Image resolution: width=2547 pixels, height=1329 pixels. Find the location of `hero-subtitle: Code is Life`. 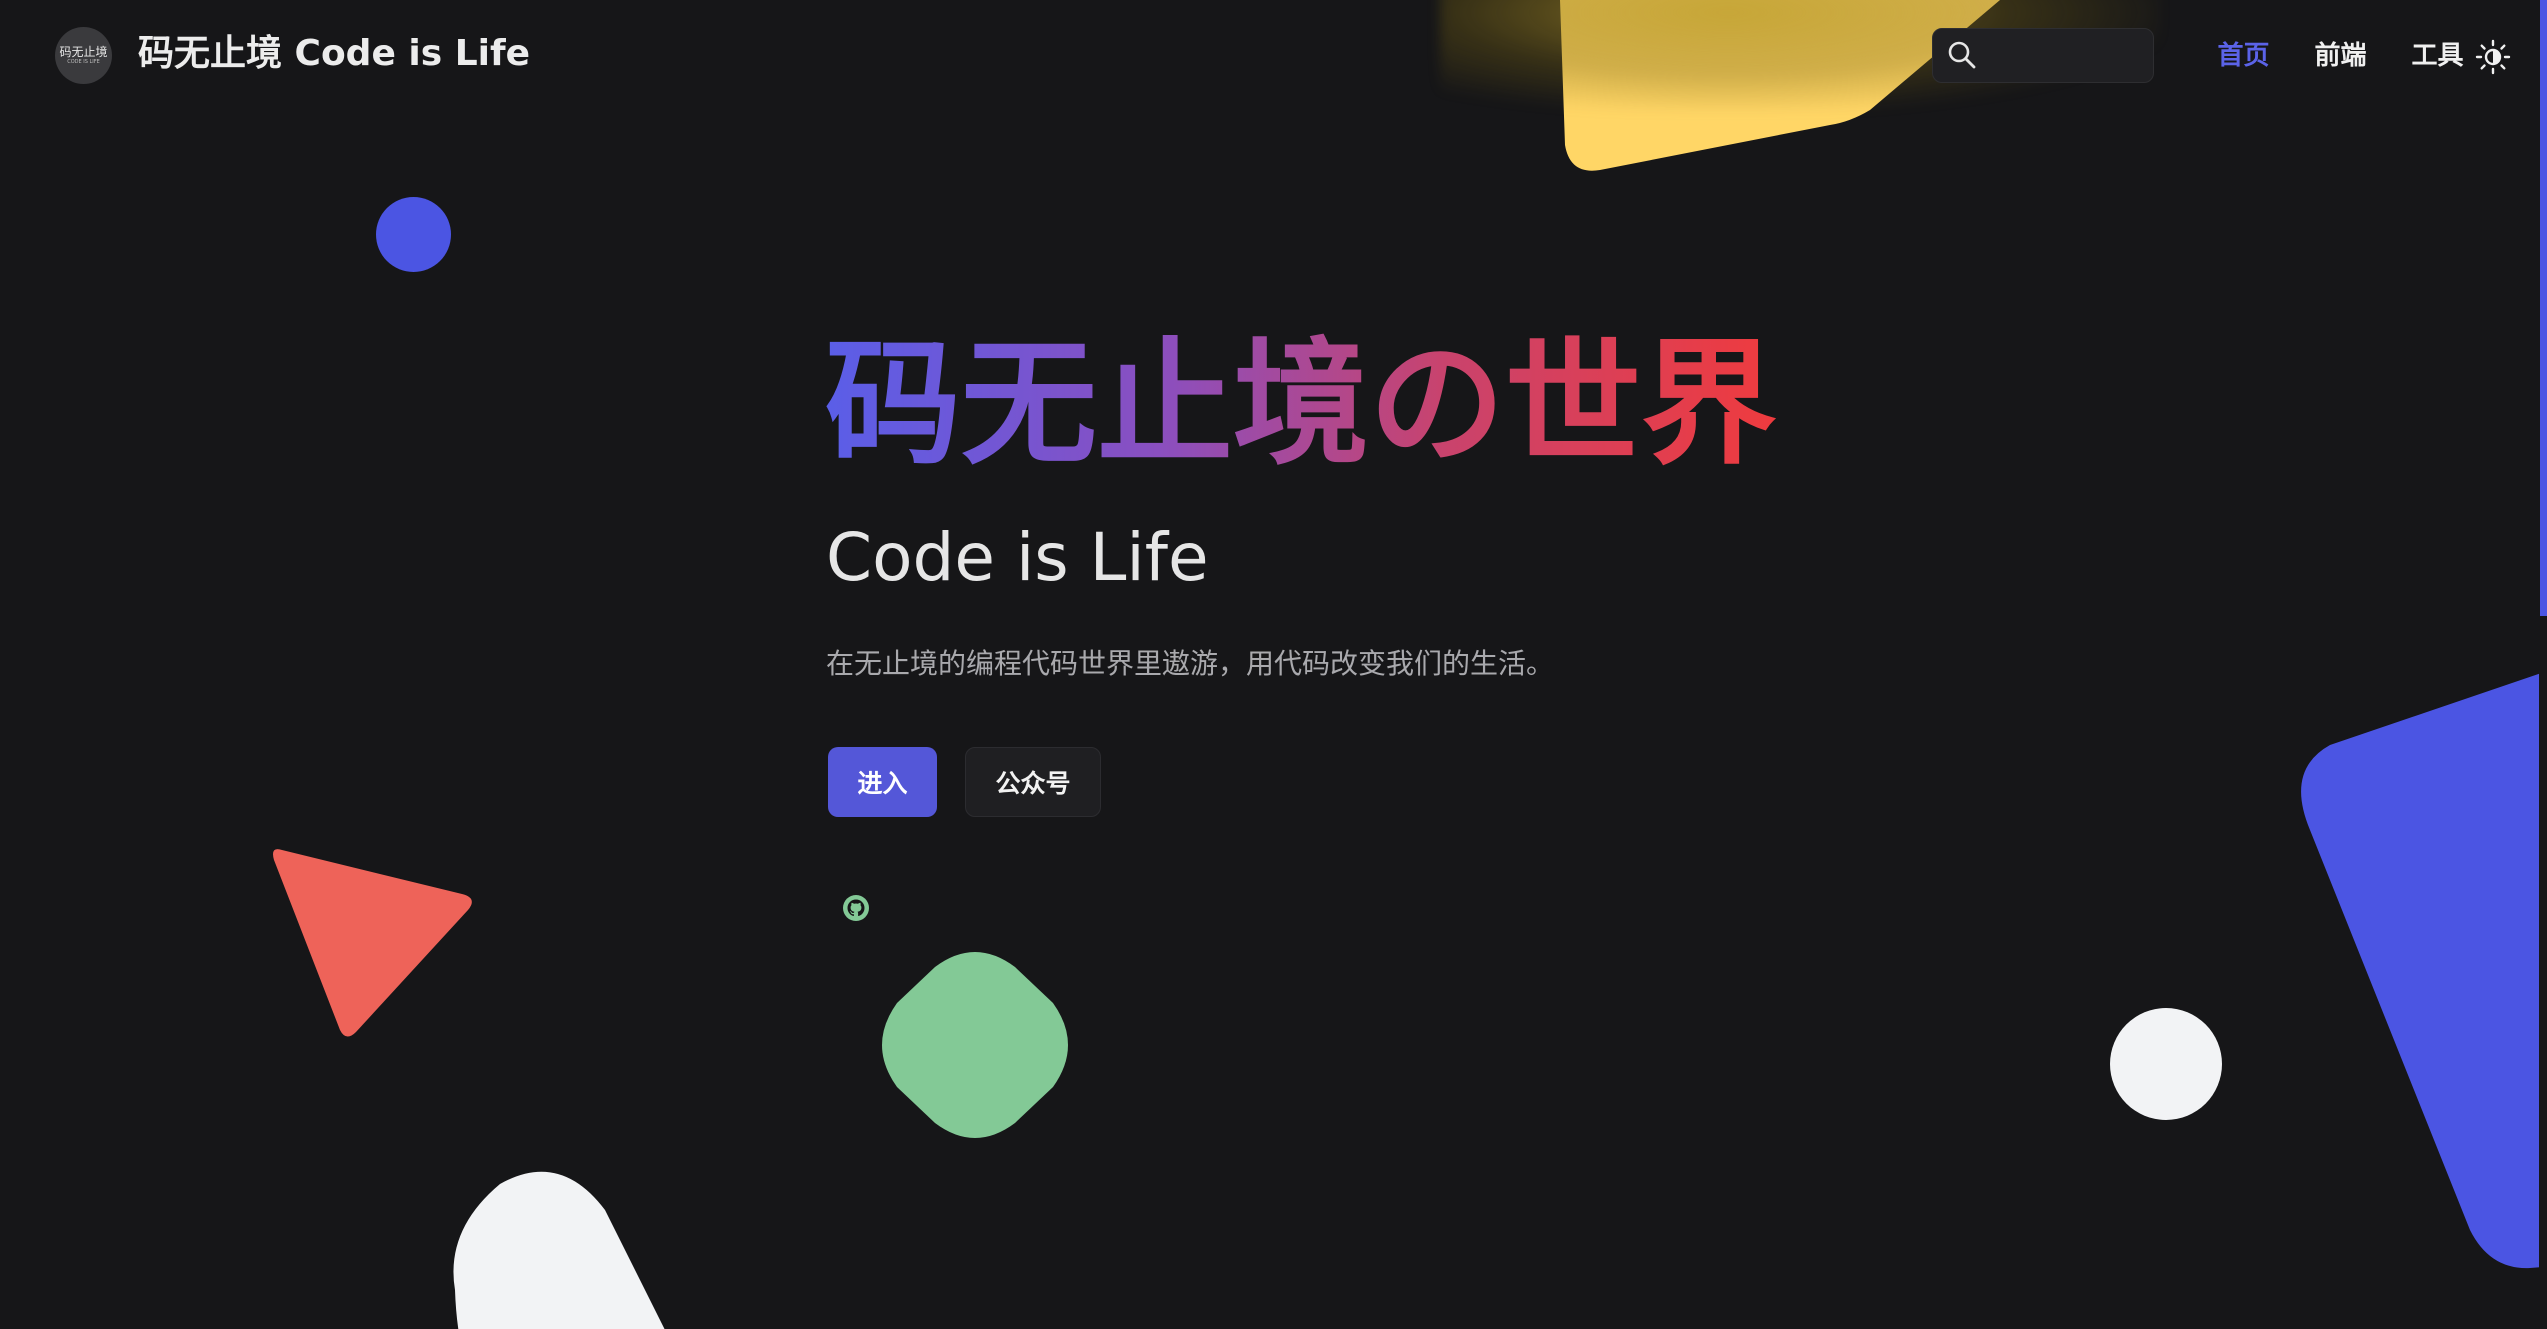

hero-subtitle: Code is Life is located at coordinates (1017, 557).